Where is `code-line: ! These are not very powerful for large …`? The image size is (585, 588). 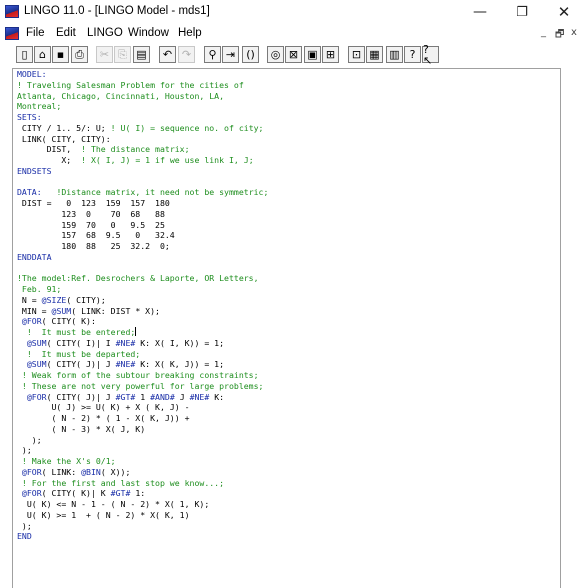
code-line: ! These are not very powerful for large … is located at coordinates (142, 386).